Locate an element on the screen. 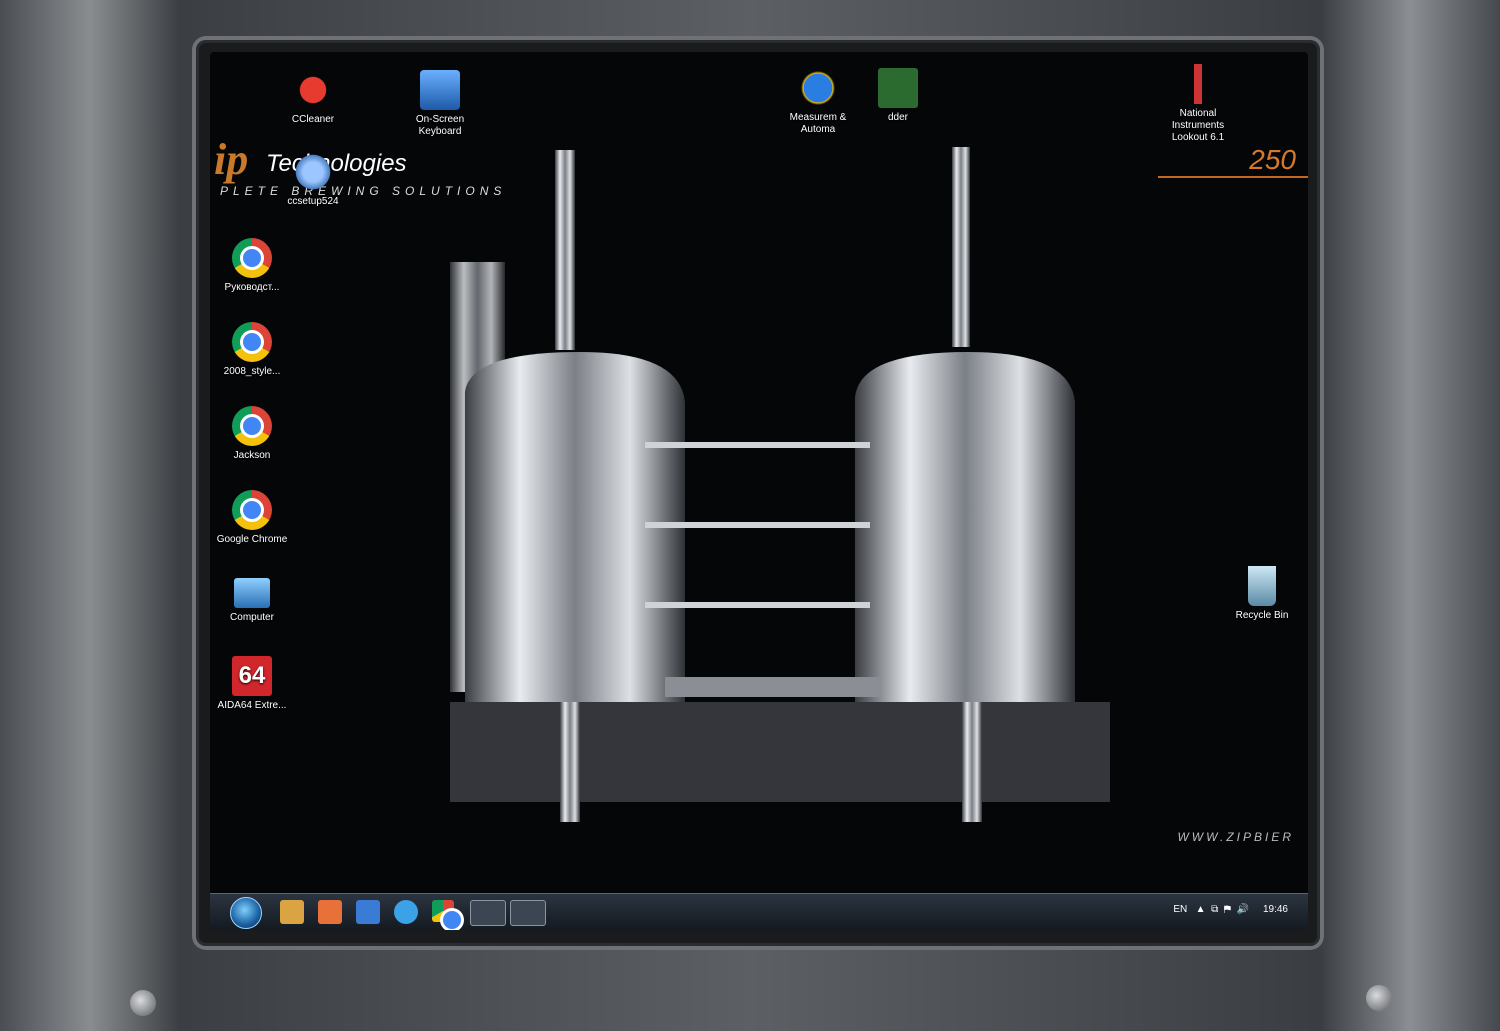 Image resolution: width=1500 pixels, height=1031 pixels. volume-icon: 🔊 is located at coordinates (1243, 909).